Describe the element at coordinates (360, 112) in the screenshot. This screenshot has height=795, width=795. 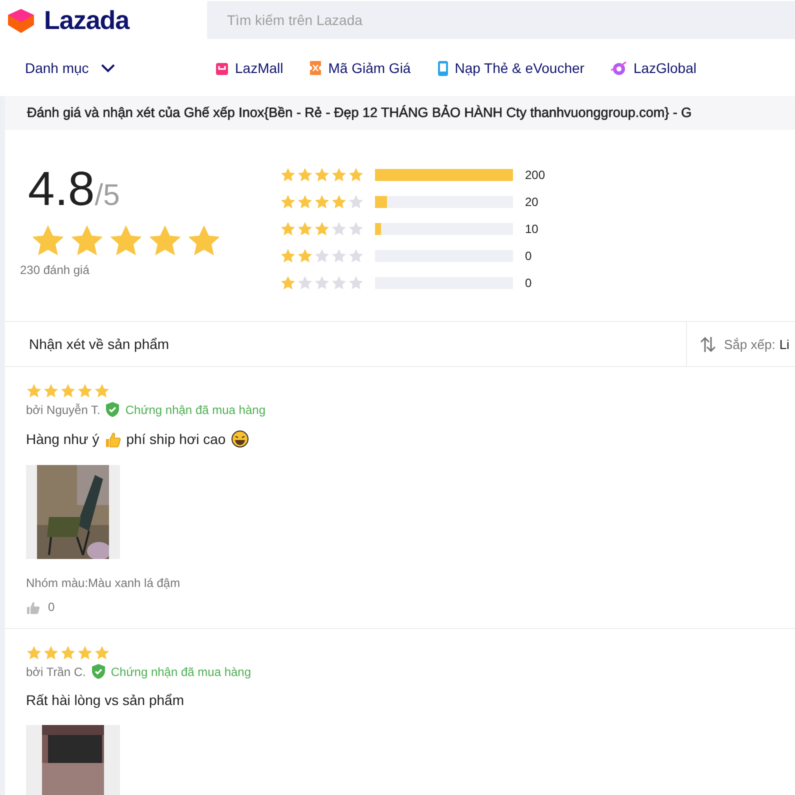
I see `page-title: Đánh giá và nhận xét của Ghế xếp Inox{Bền - Rẻ - Đẹp 12 THÁNG BẢO HÀNH Cty thanhvuonggroup.com} - G` at that location.